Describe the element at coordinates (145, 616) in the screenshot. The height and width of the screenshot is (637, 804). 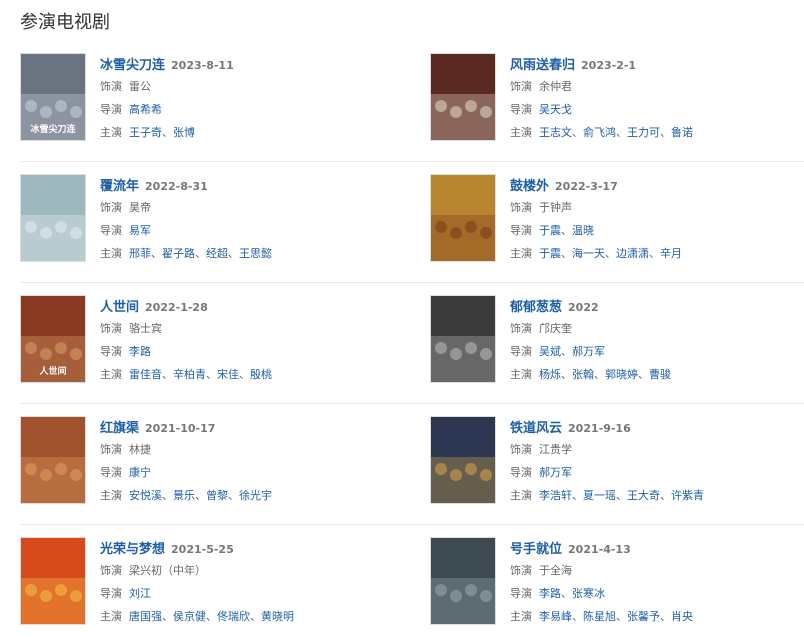
I see `cast-link: 唐国强` at that location.